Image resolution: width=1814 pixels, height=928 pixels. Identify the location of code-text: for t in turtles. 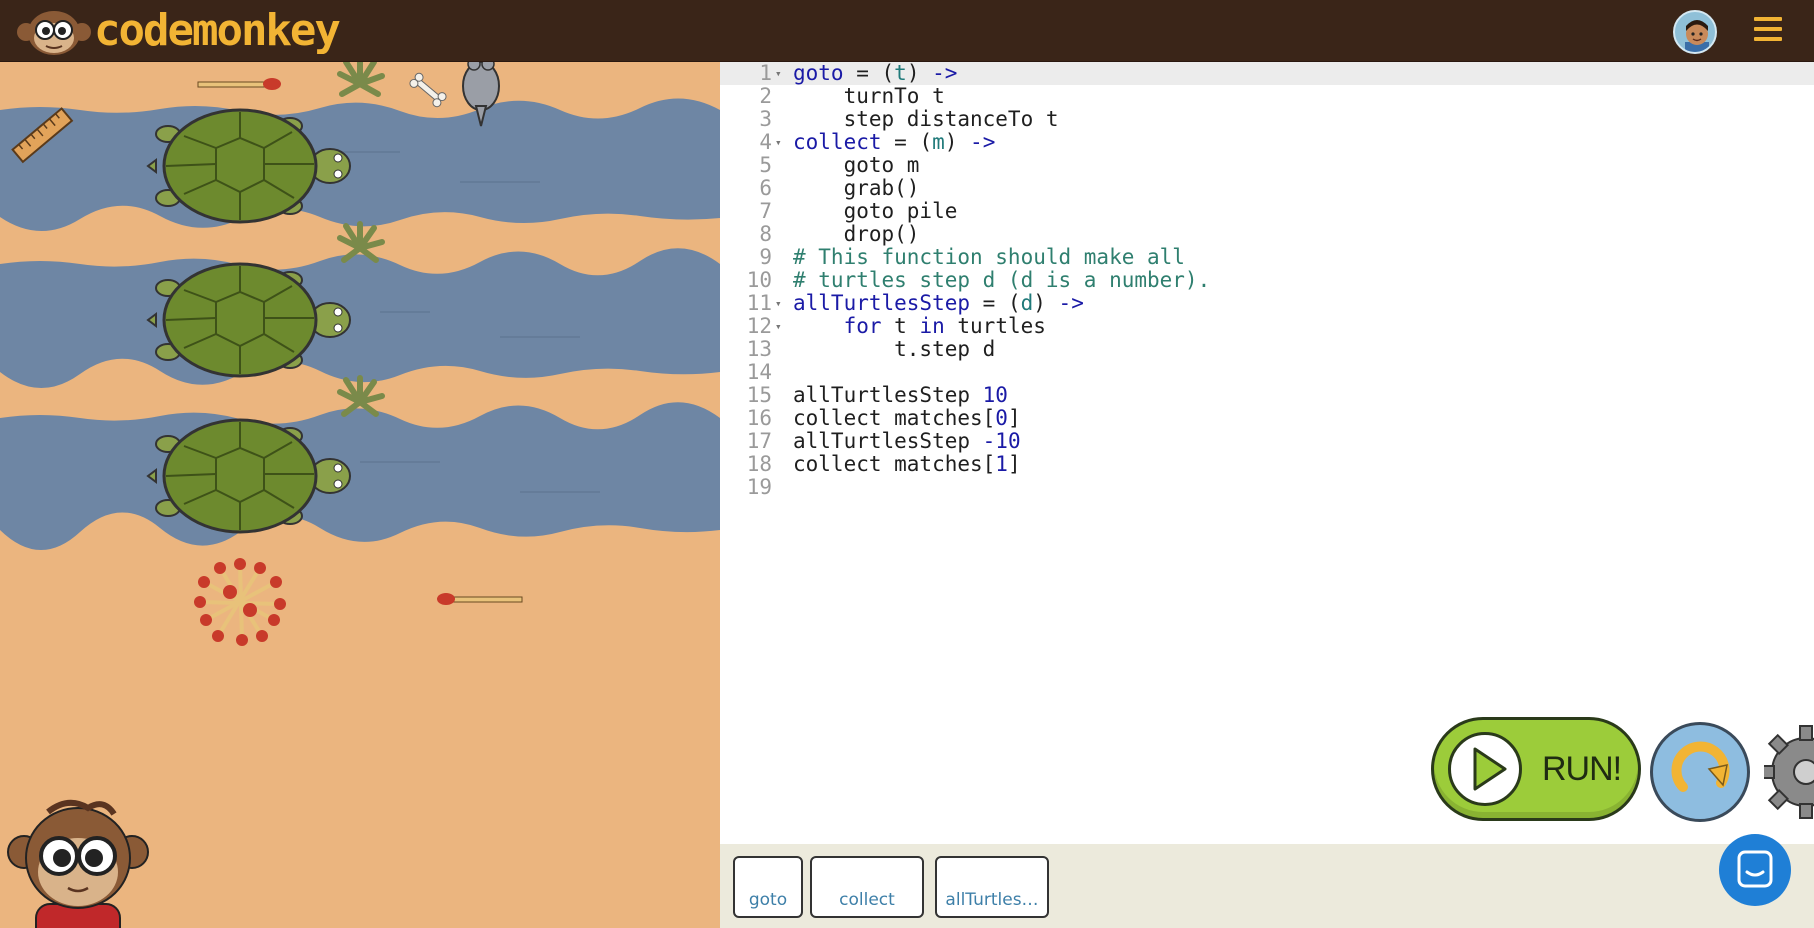
(944, 326).